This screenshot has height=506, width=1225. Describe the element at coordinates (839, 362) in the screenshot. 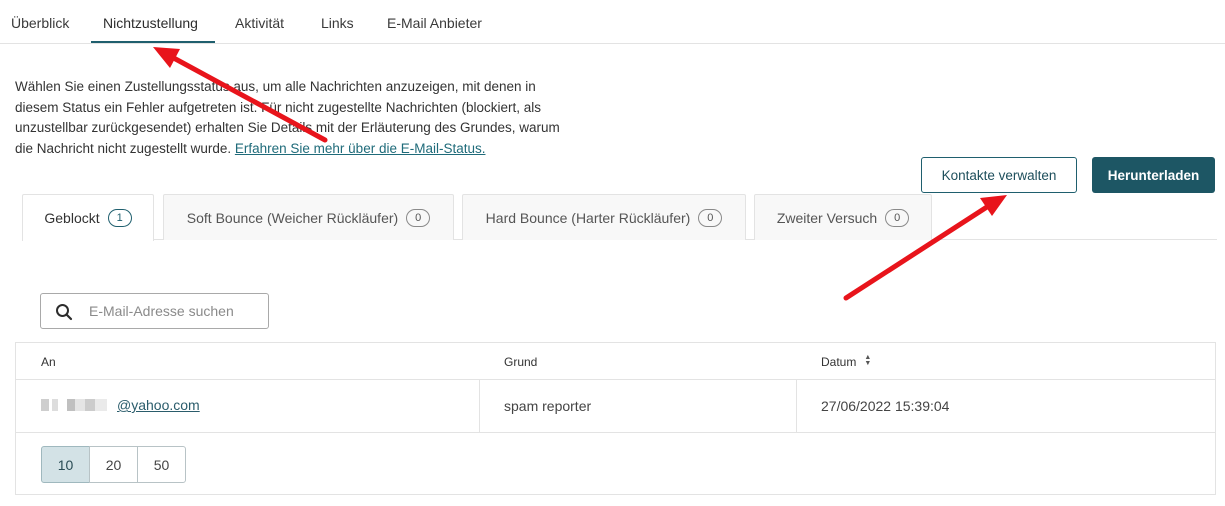

I see `column-header-date-label: Datum` at that location.